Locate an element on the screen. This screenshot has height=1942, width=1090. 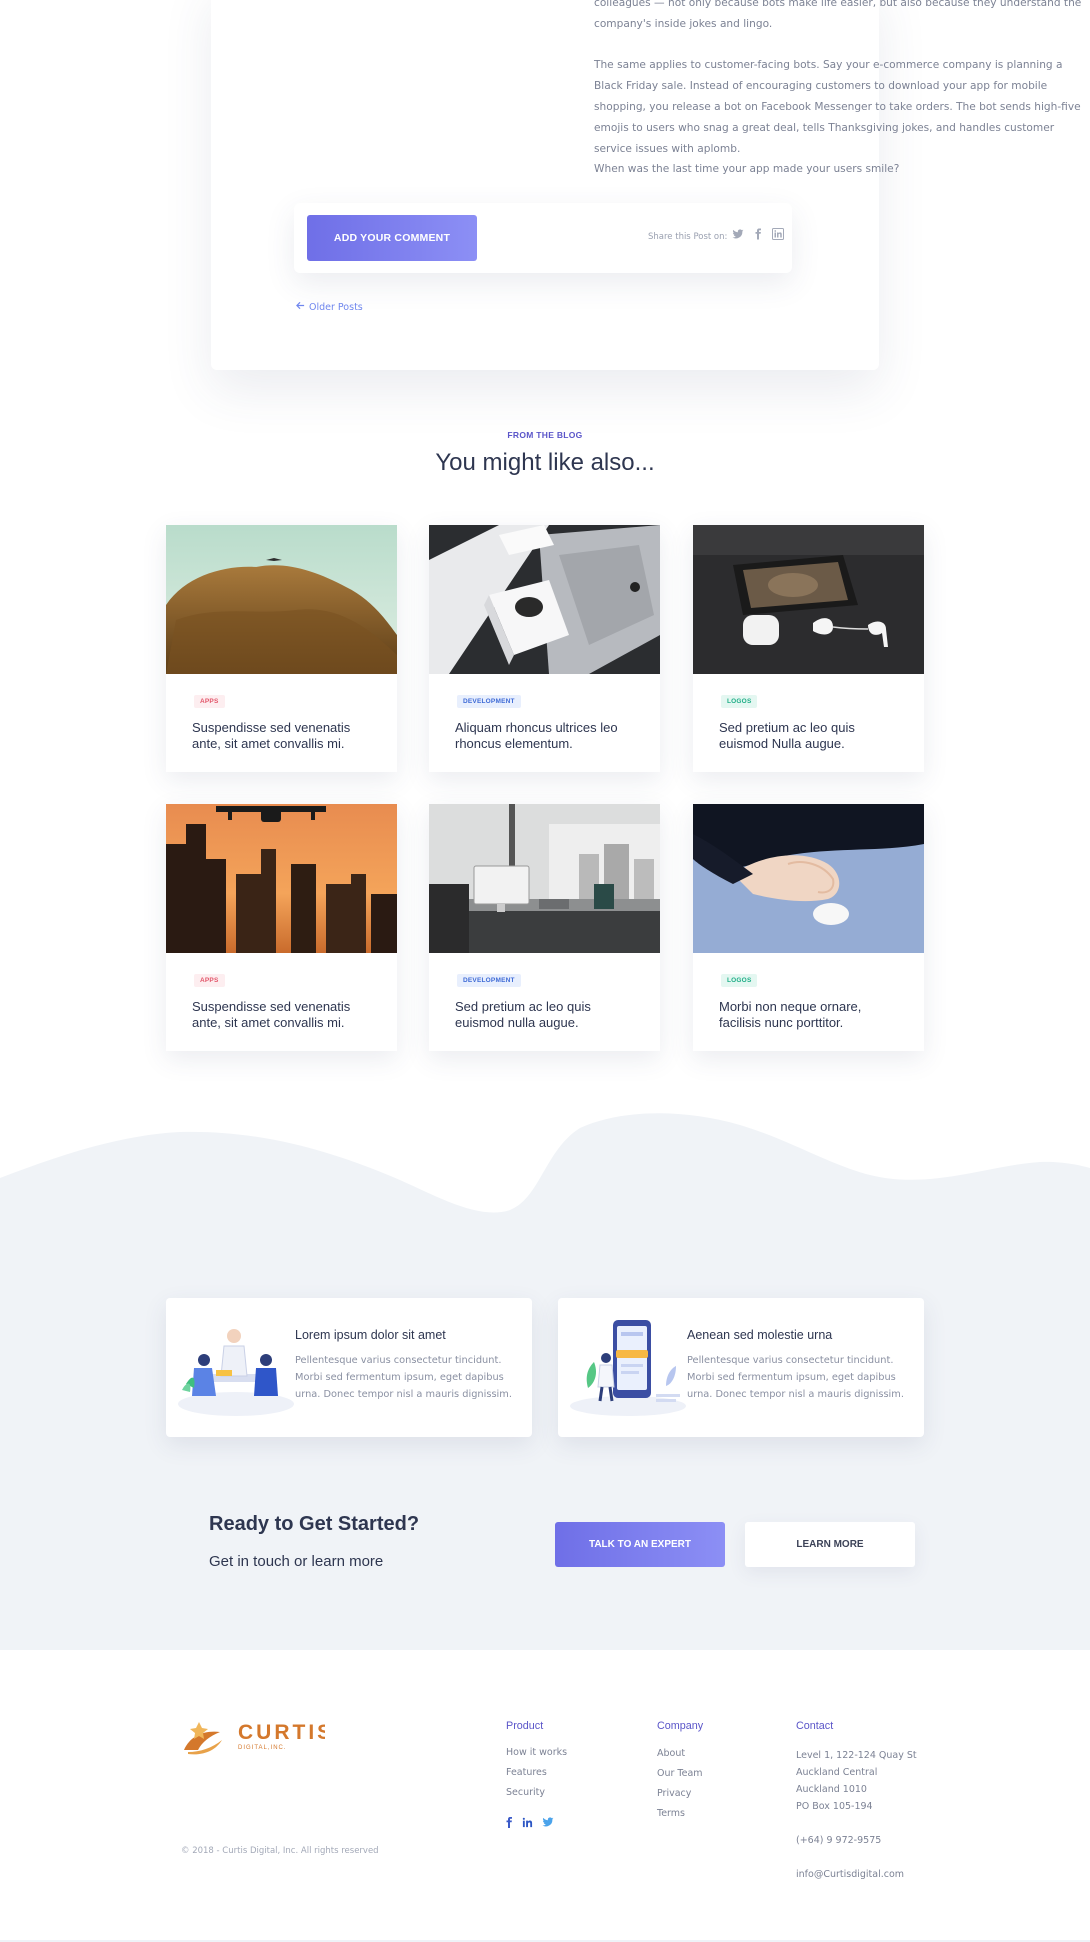
footer-link-terms: Terms is located at coordinates (671, 1813).